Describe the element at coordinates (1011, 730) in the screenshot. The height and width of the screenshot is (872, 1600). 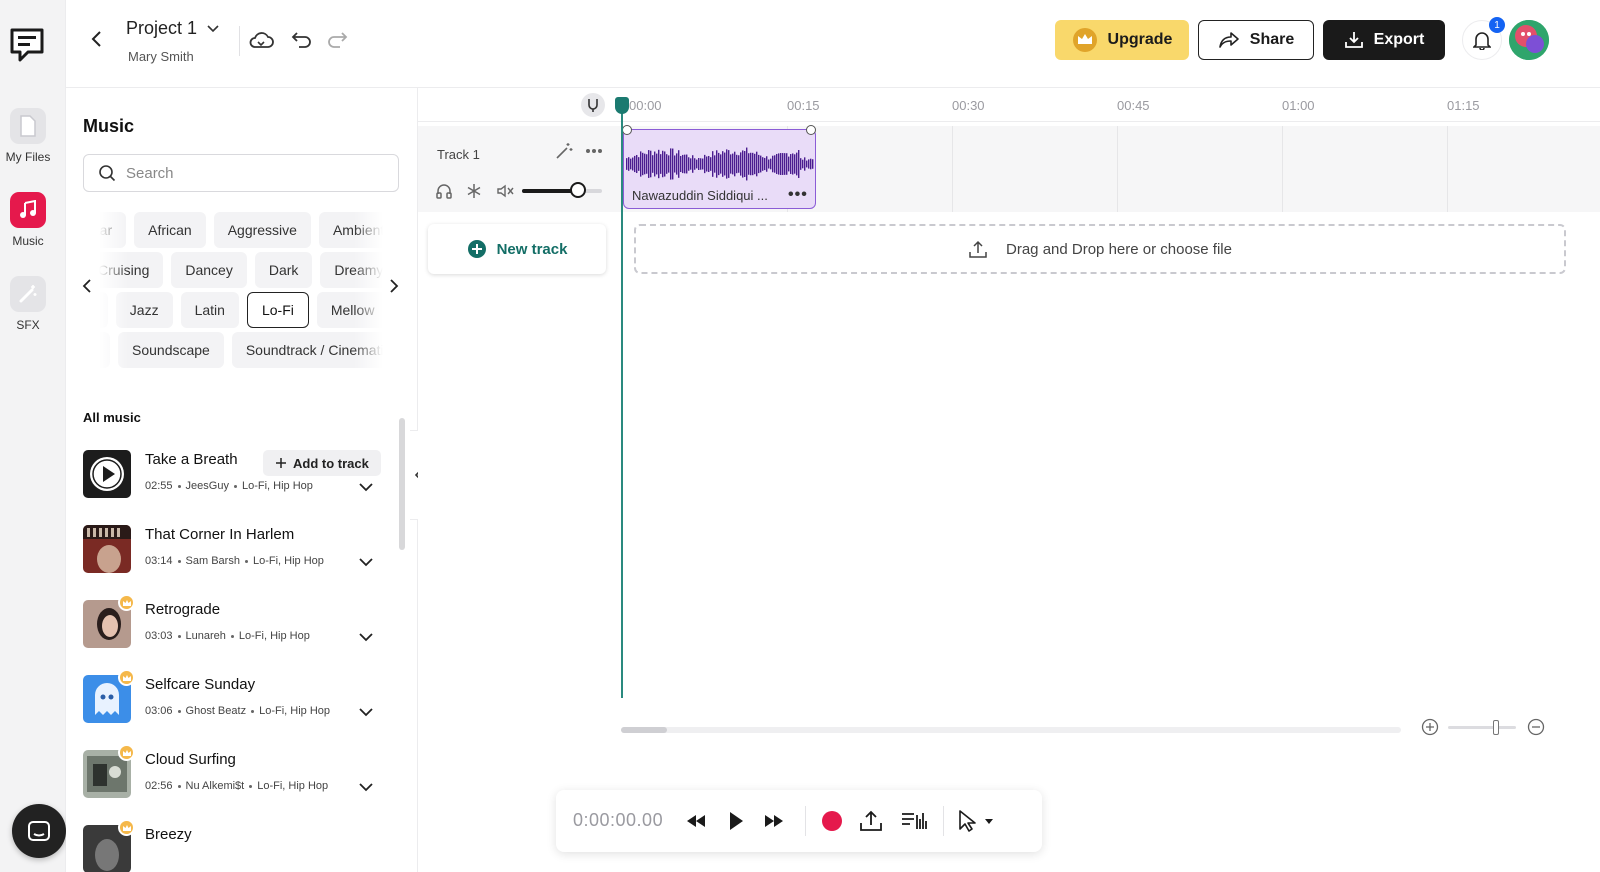
I see `timeline-scrollbar` at that location.